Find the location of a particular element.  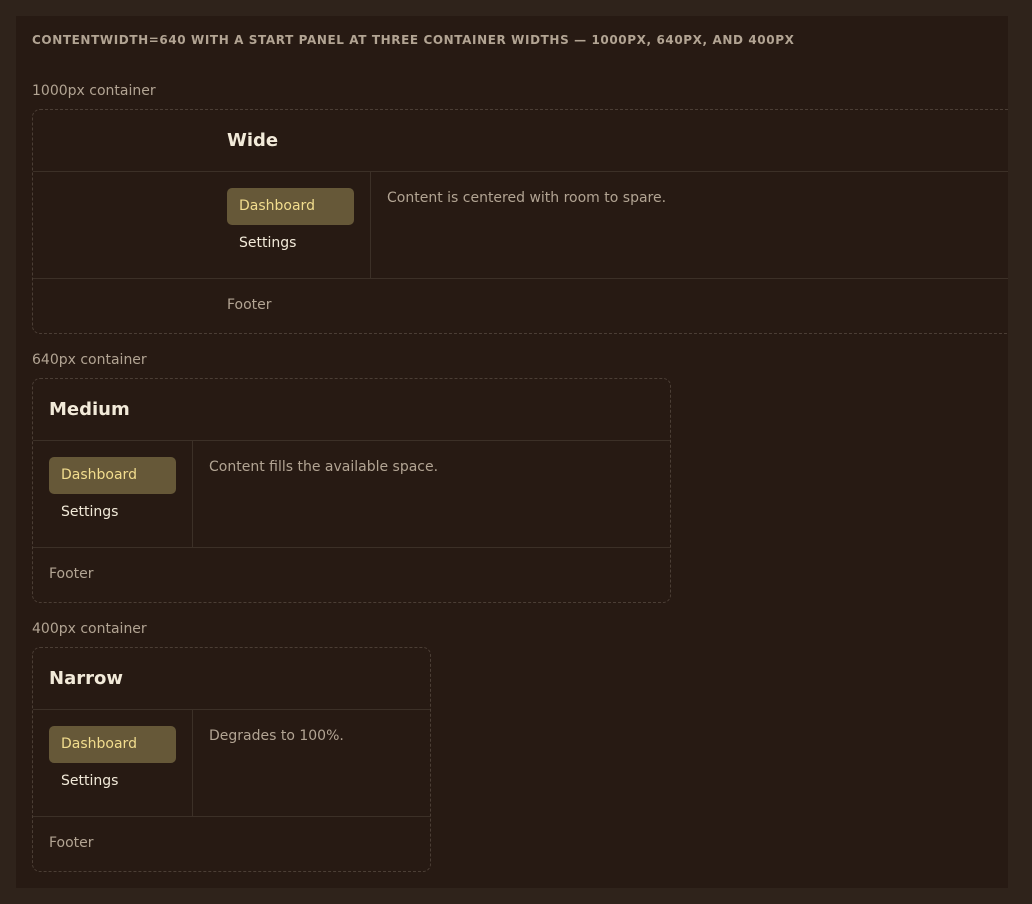

panel-content: Degrades to 100%. is located at coordinates (276, 736).